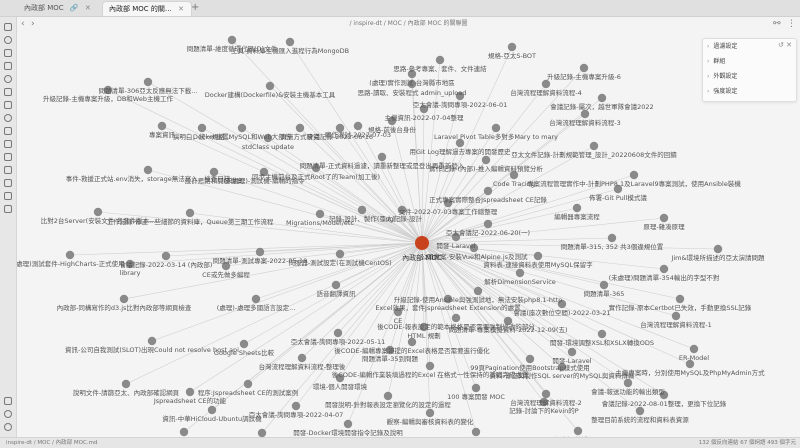 Image resolution: width=800 pixels, height=448 pixels. Describe the element at coordinates (8, 27) in the screenshot. I see `files-icon` at that location.